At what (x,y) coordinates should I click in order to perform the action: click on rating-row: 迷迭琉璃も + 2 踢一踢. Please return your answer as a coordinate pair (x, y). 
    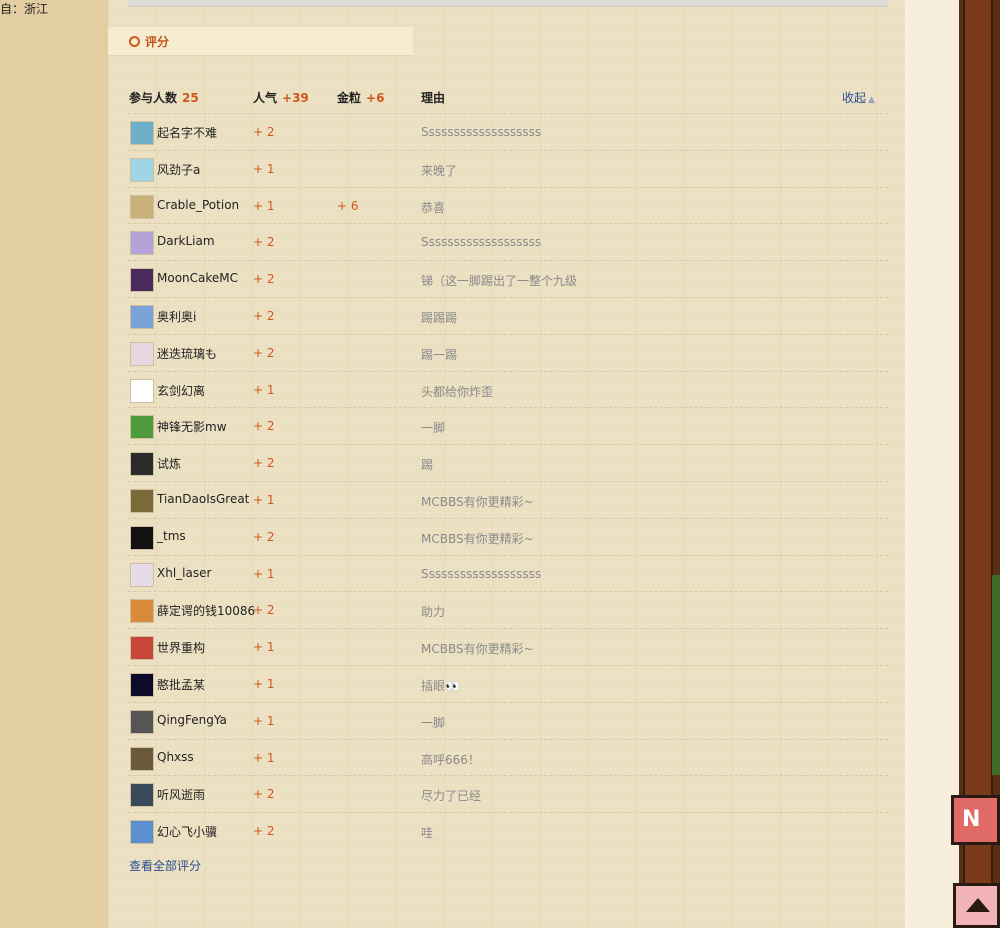
    Looking at the image, I should click on (508, 352).